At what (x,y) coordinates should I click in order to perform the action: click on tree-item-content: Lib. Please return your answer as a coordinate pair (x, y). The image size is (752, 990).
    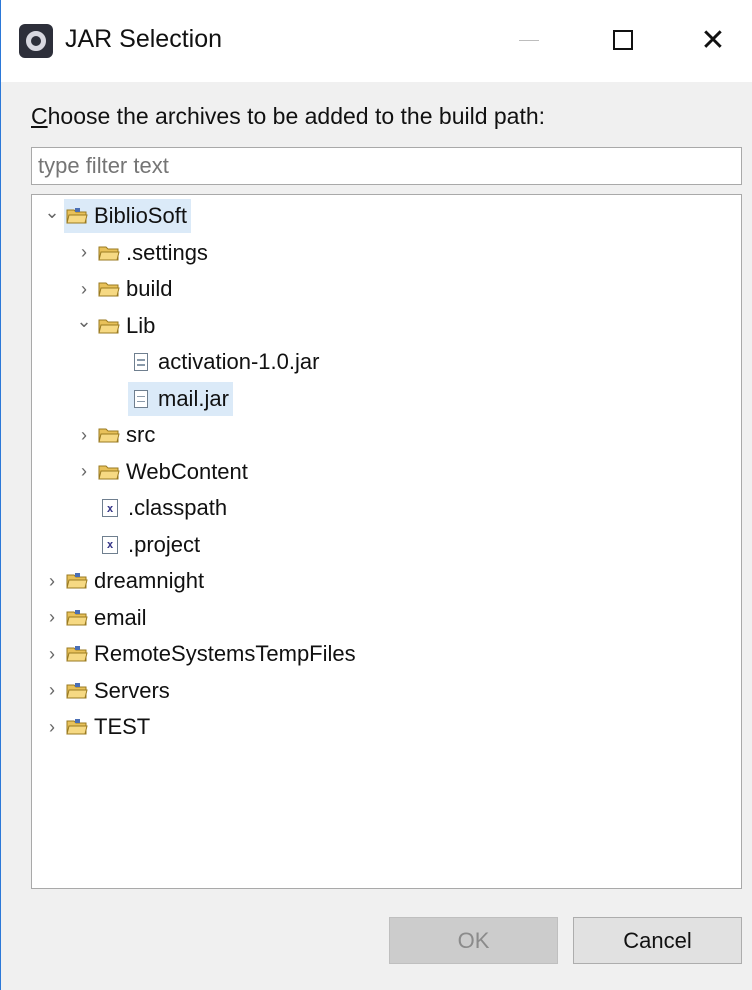
    Looking at the image, I should click on (127, 326).